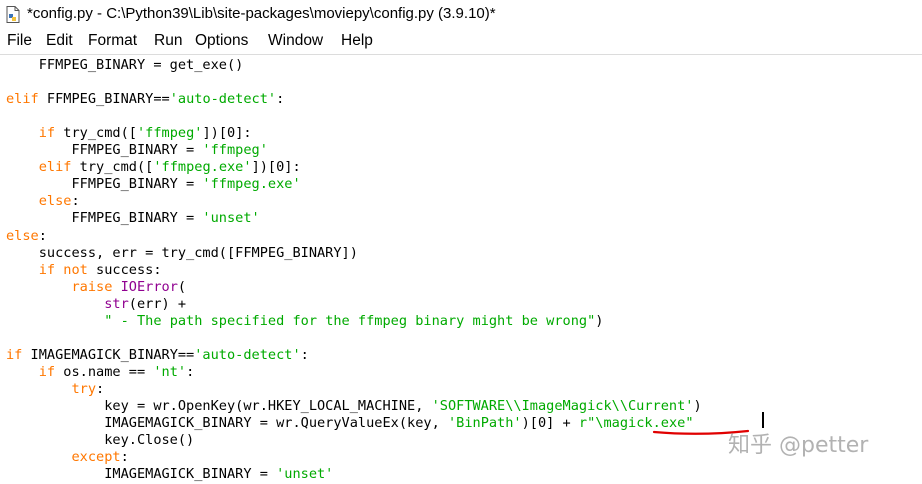 This screenshot has height=484, width=922. What do you see at coordinates (798, 445) in the screenshot?
I see `watermark: 知乎 @petter` at bounding box center [798, 445].